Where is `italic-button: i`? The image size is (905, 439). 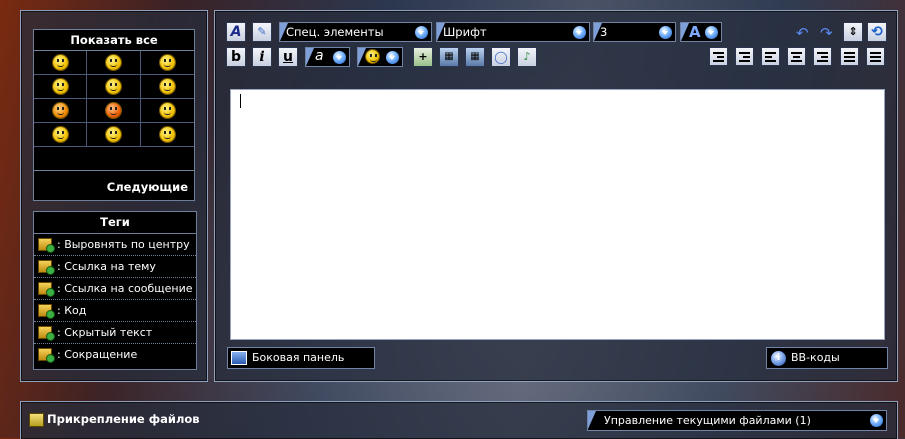 italic-button: i is located at coordinates (262, 57).